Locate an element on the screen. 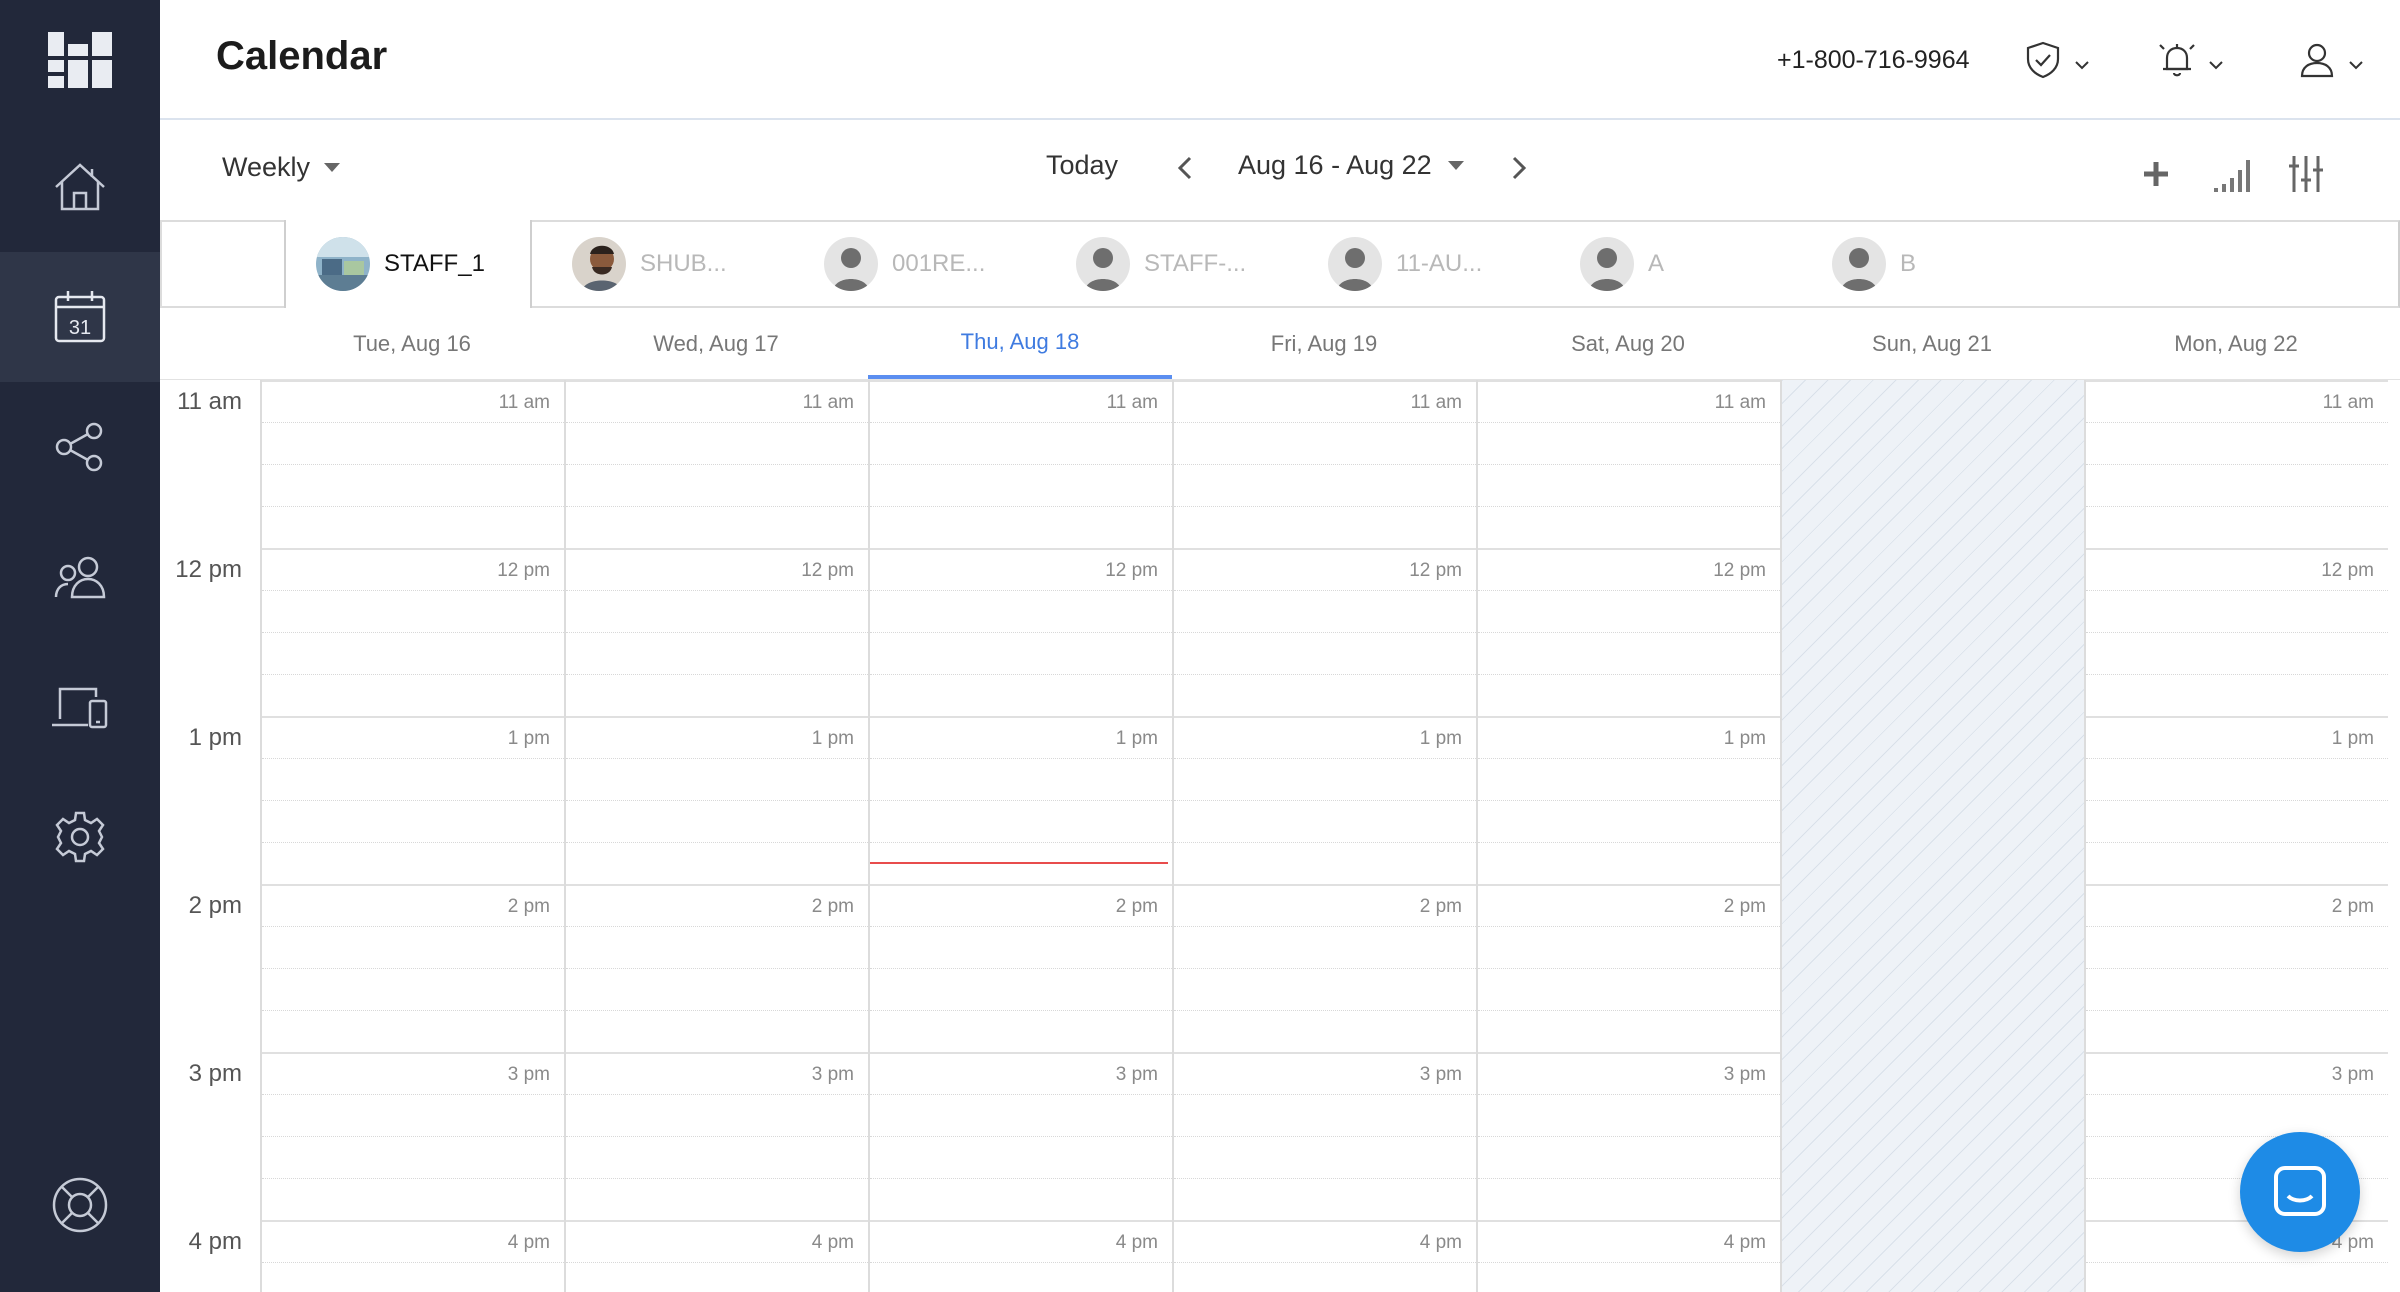 The width and height of the screenshot is (2400, 1292). dashboard-logo-icon is located at coordinates (80, 60).